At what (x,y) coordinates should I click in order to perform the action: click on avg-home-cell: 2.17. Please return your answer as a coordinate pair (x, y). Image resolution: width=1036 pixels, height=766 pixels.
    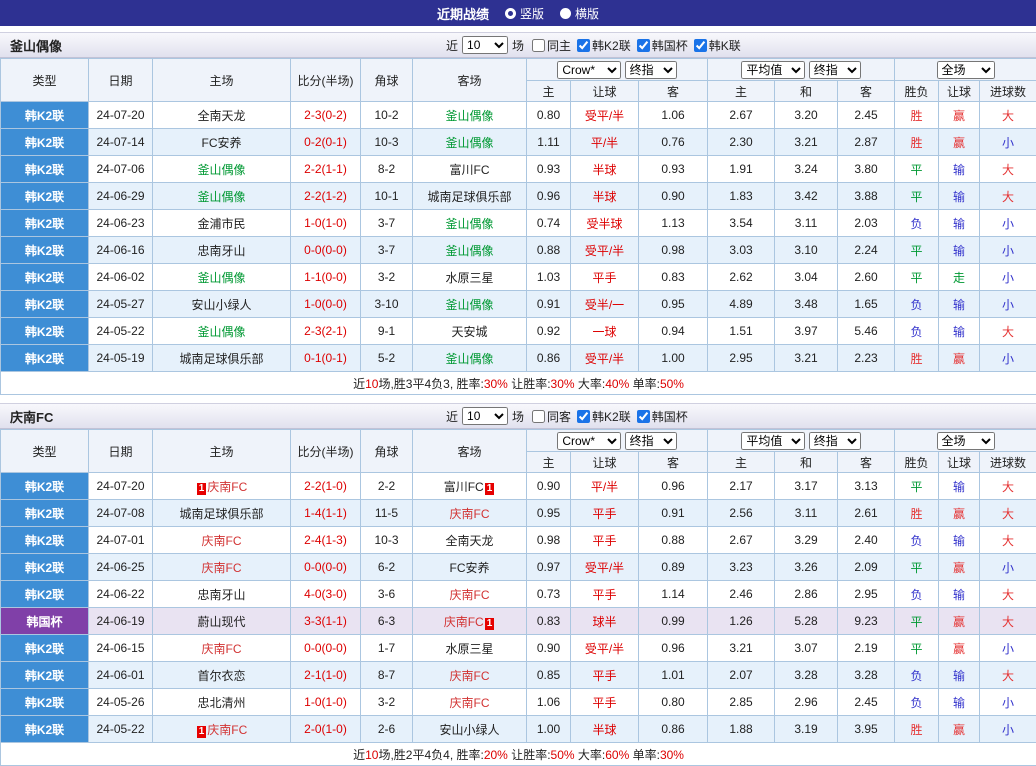
    Looking at the image, I should click on (741, 486).